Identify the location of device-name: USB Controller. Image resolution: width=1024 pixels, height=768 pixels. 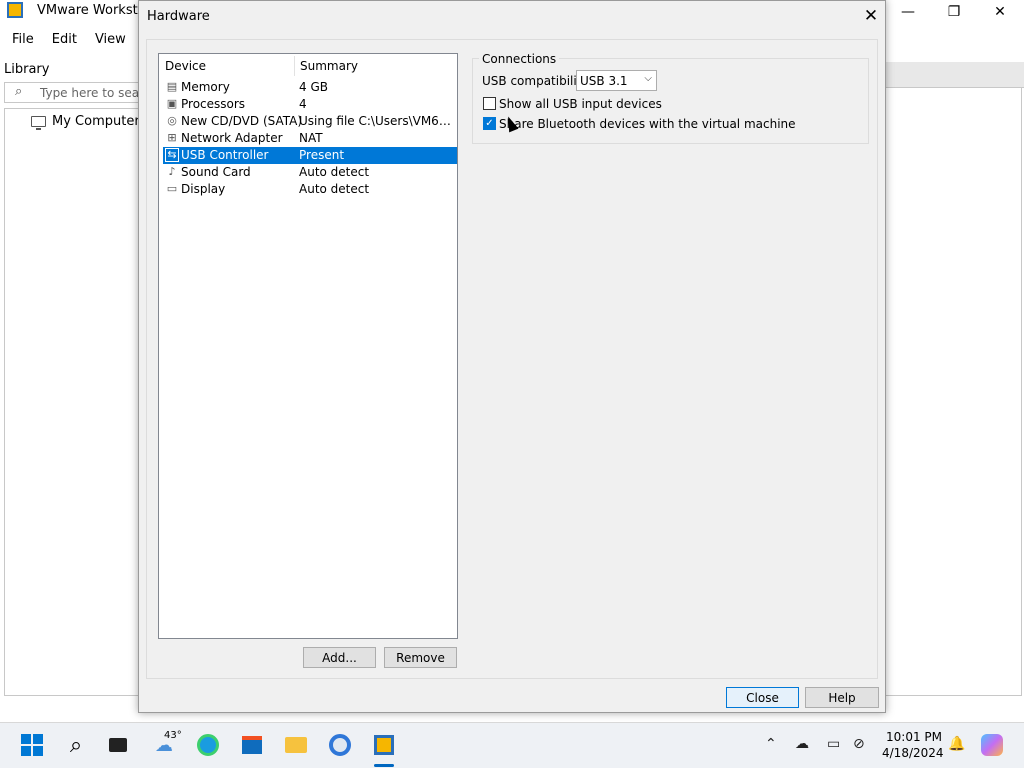
(225, 155).